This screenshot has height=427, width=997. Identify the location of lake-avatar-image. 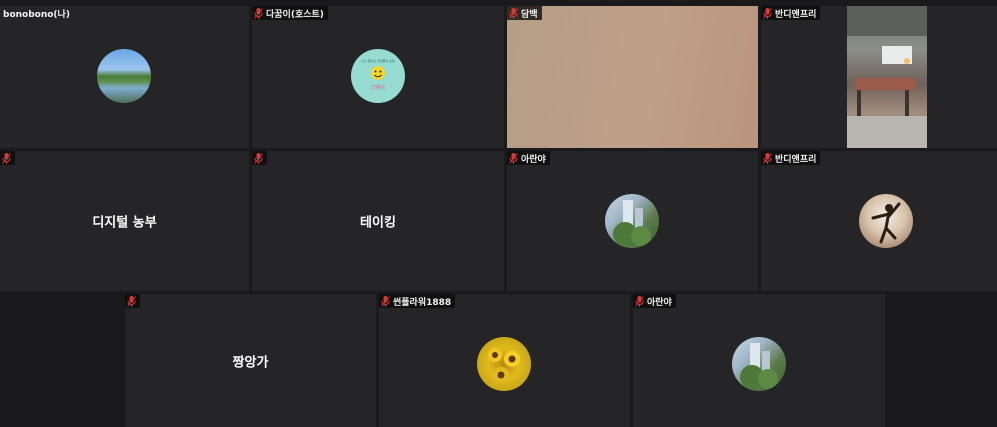
(124, 76).